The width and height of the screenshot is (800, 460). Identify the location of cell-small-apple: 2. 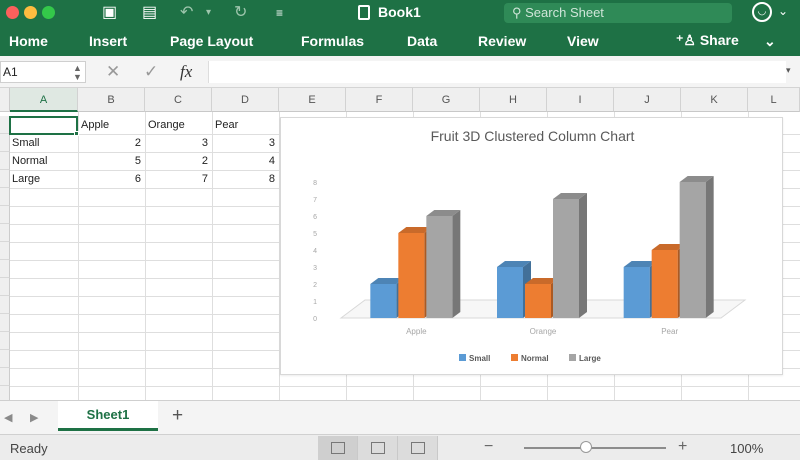
(111, 143).